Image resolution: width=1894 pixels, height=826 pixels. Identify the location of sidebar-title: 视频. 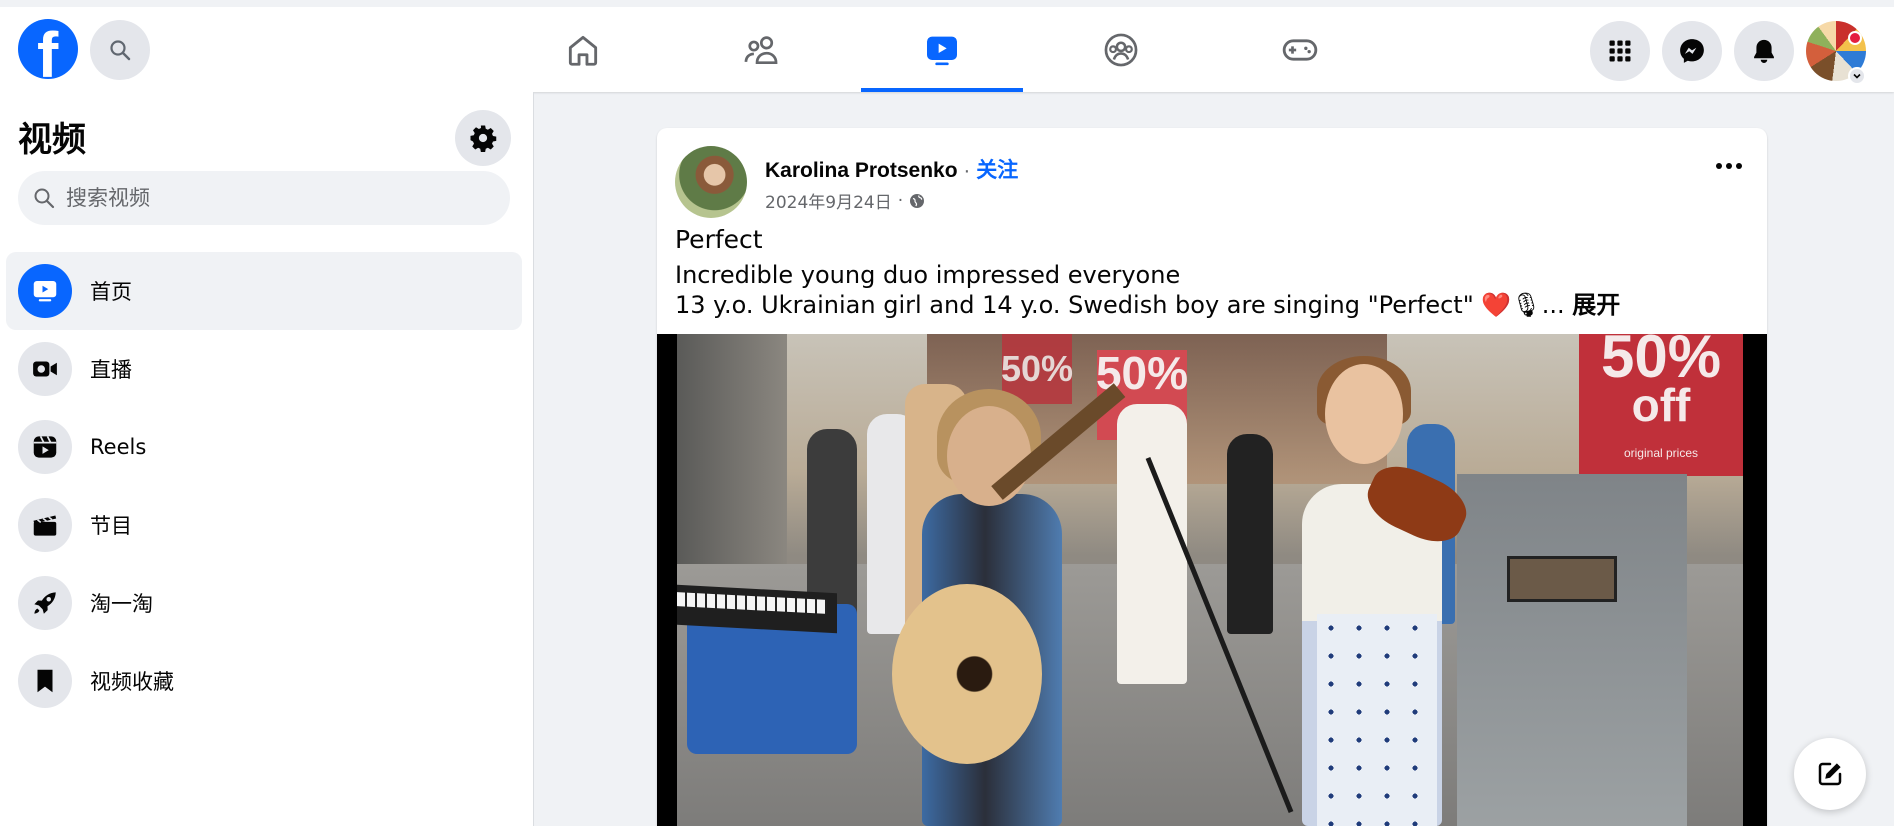
(52, 140).